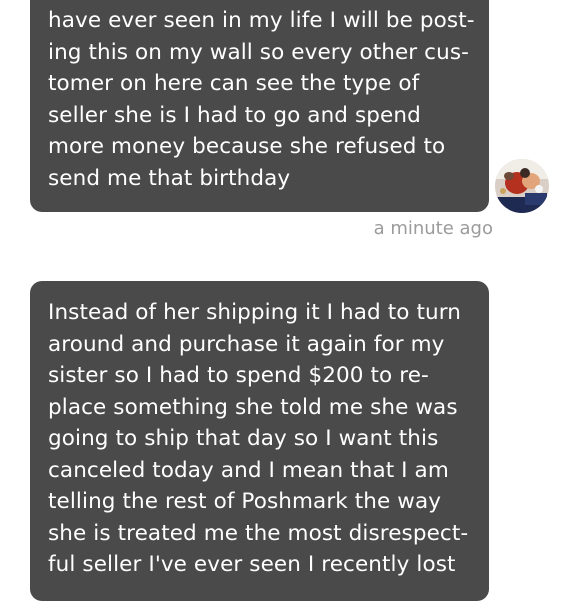  What do you see at coordinates (247, 146) in the screenshot?
I see `message-line: more money because she refused to` at bounding box center [247, 146].